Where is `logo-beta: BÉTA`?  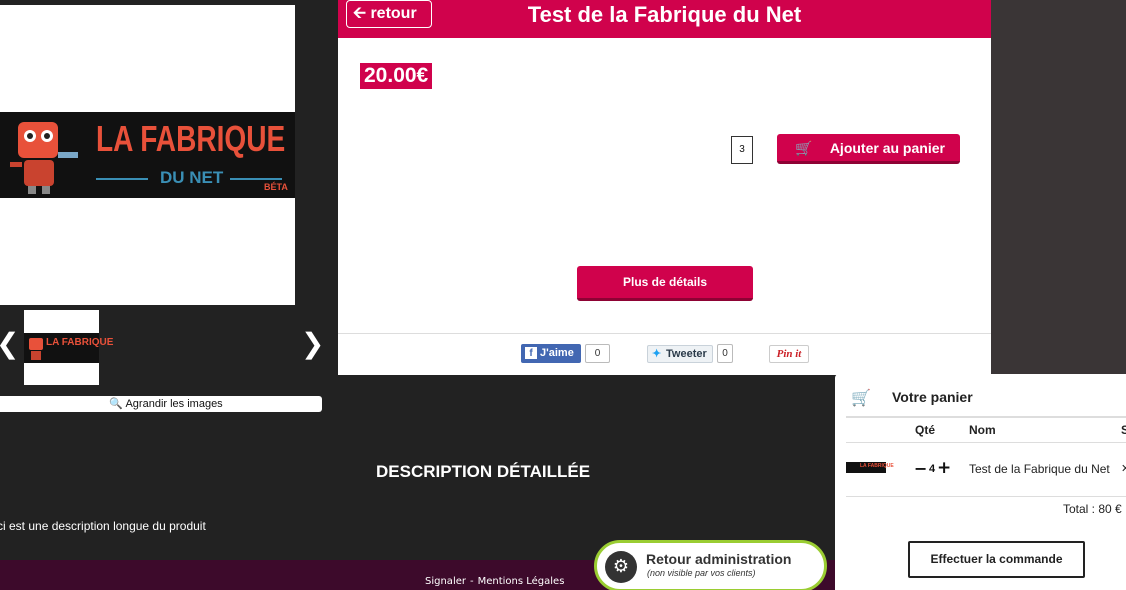 logo-beta: BÉTA is located at coordinates (276, 187).